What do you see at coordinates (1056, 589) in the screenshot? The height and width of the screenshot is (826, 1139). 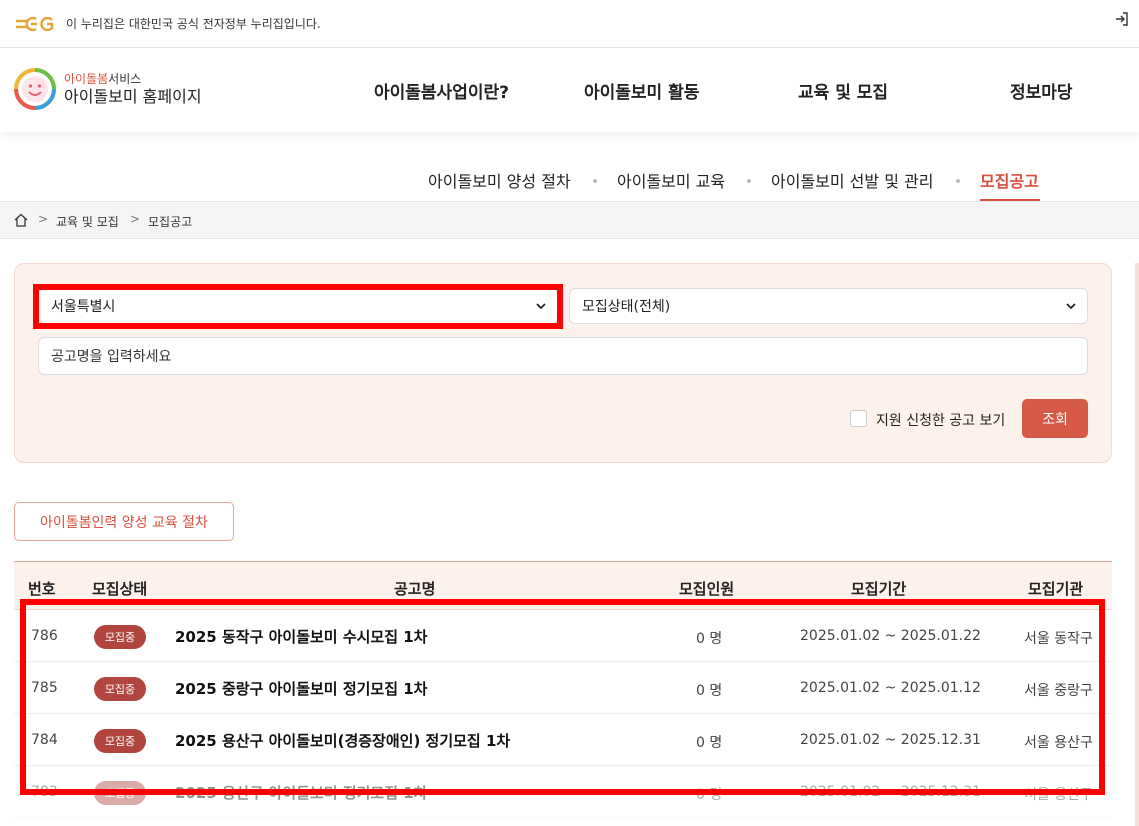 I see `column-header-org: 모집기관` at bounding box center [1056, 589].